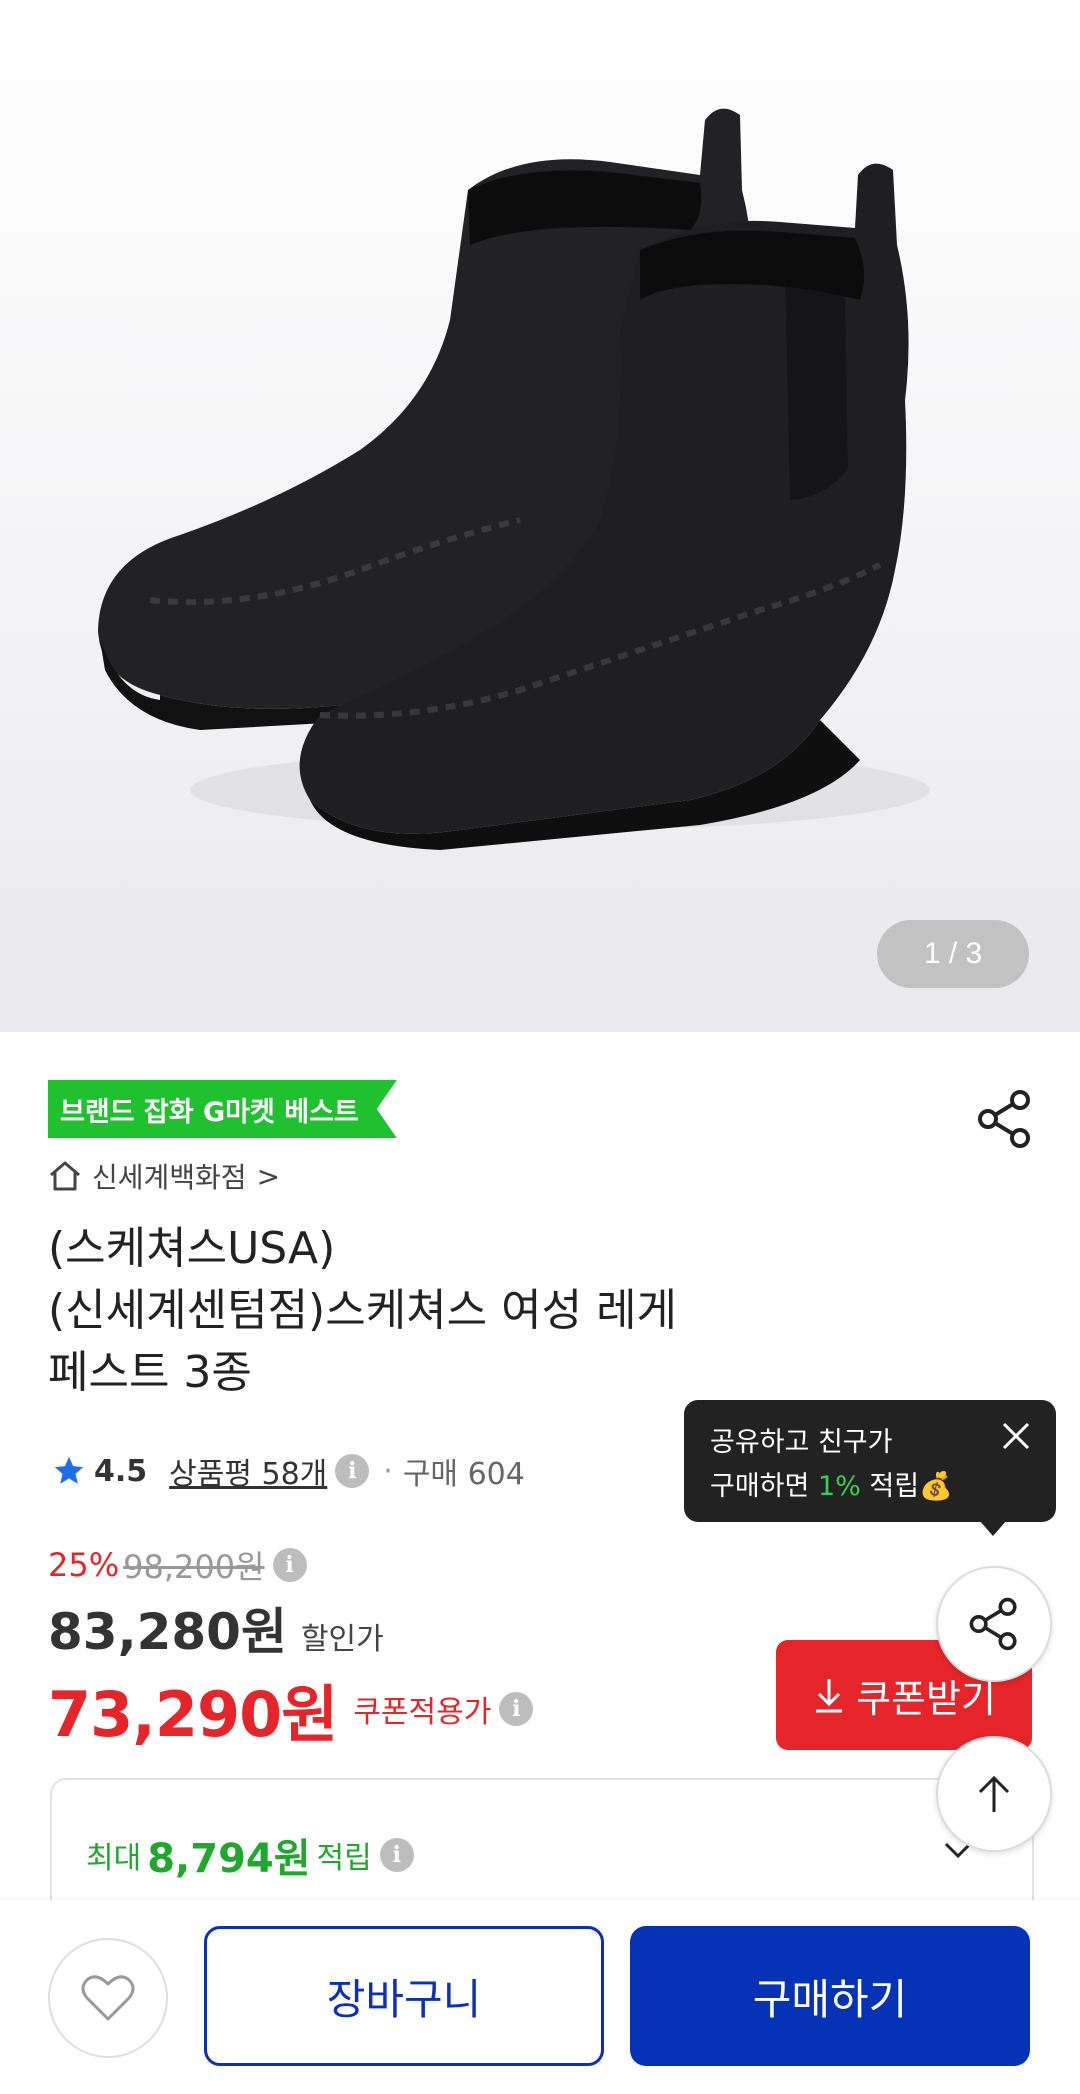 The height and width of the screenshot is (2094, 1080). Describe the element at coordinates (222, 1109) in the screenshot. I see `best-seller-badge: 브랜드 잡화 G마켓 베스트` at that location.